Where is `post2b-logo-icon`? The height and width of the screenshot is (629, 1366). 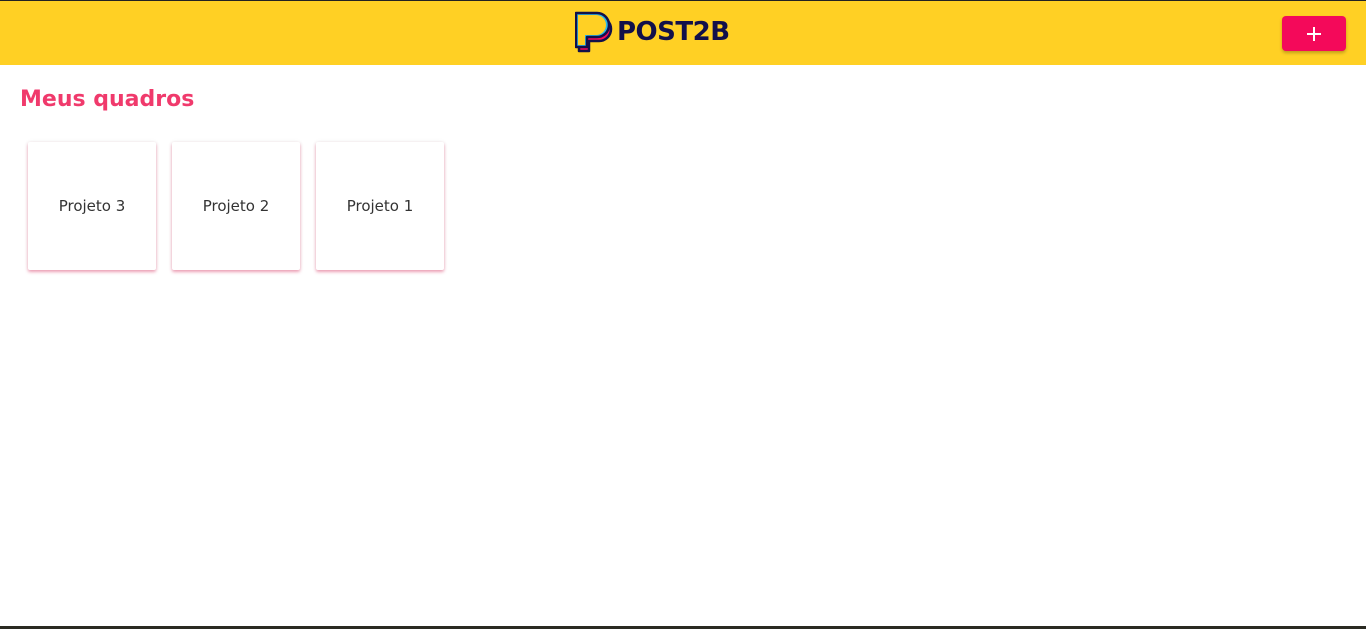 post2b-logo-icon is located at coordinates (593, 32).